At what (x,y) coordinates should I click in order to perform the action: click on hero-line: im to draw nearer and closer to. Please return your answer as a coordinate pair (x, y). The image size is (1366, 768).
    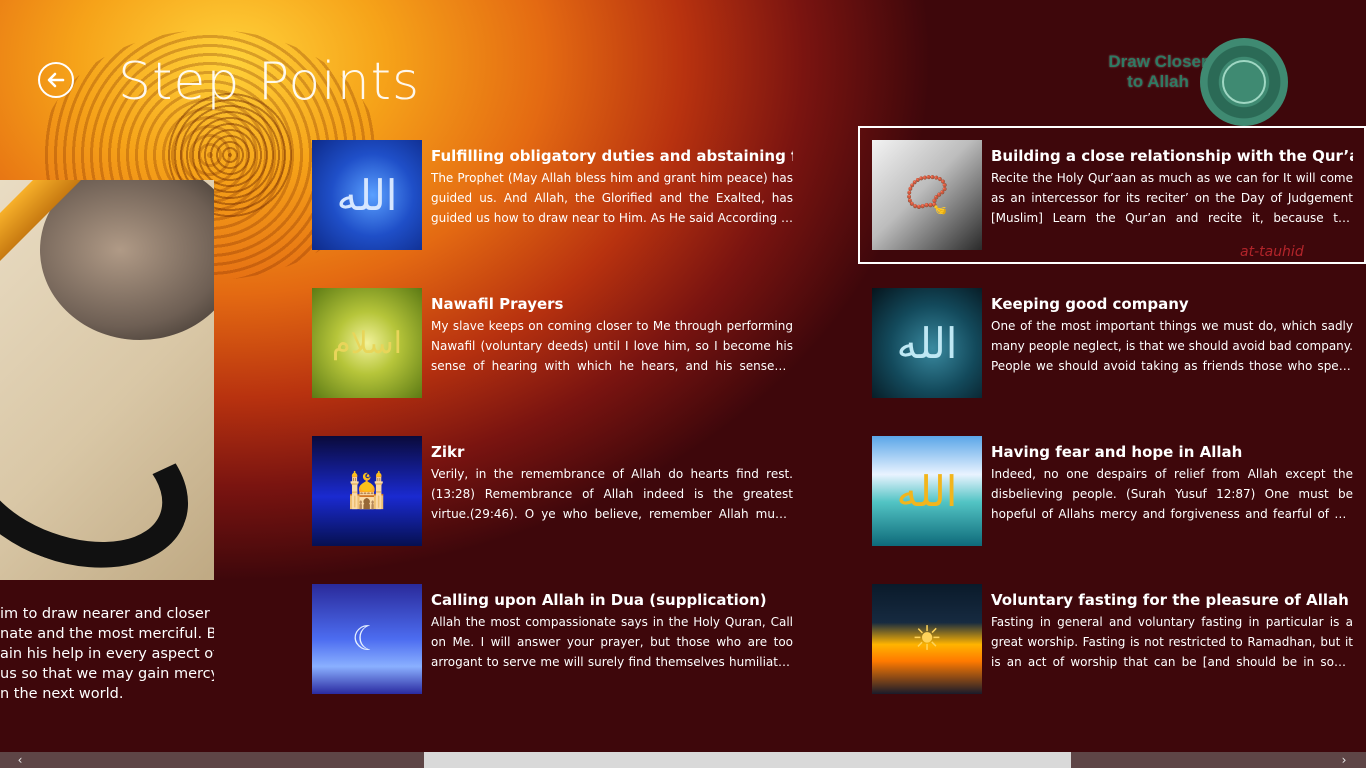
    Looking at the image, I should click on (107, 614).